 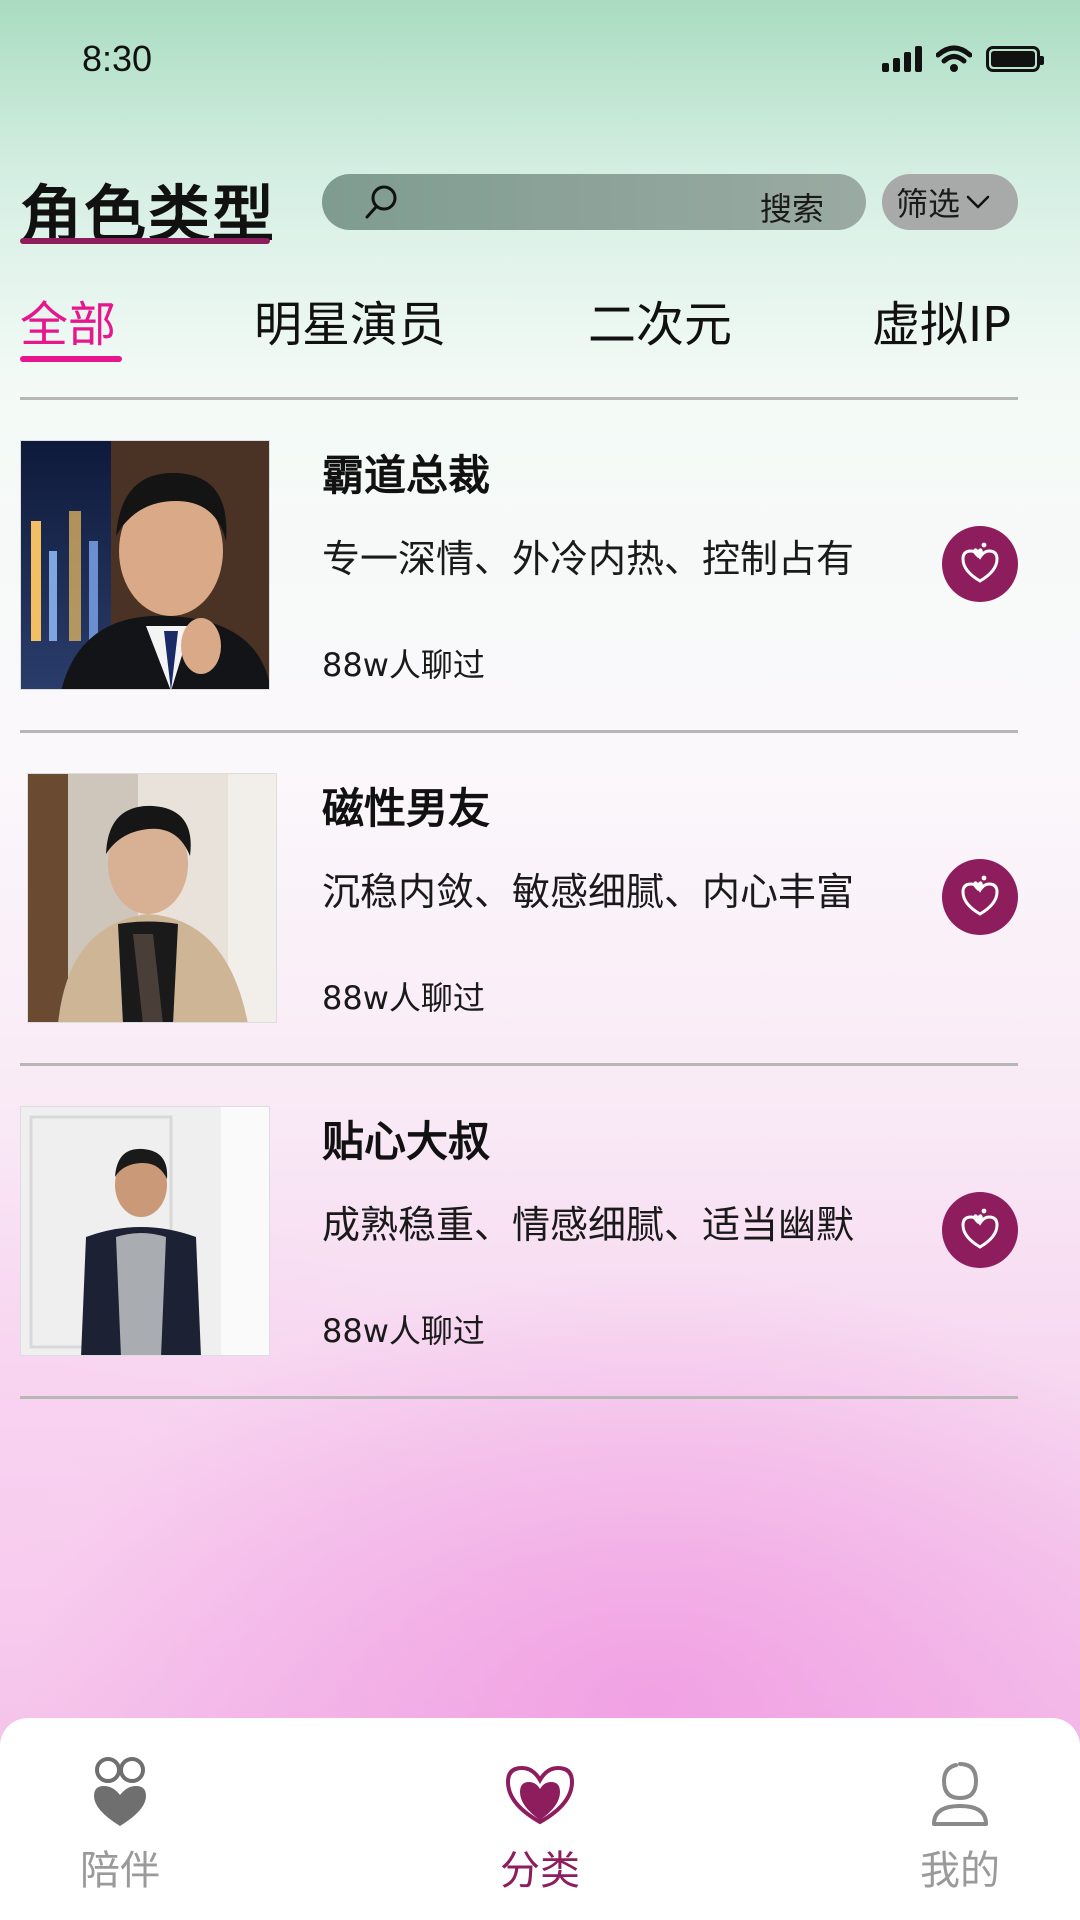 I want to click on nav-item-profile: 我的, so click(x=960, y=1824).